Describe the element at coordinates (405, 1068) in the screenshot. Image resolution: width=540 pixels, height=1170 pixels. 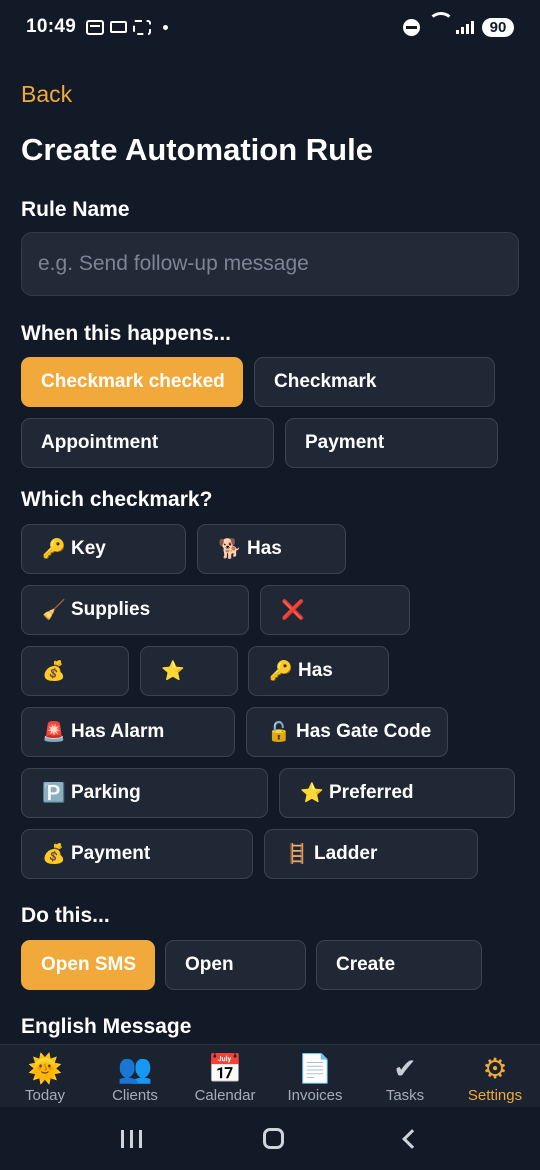
I see `checkmark-icon: ✔` at that location.